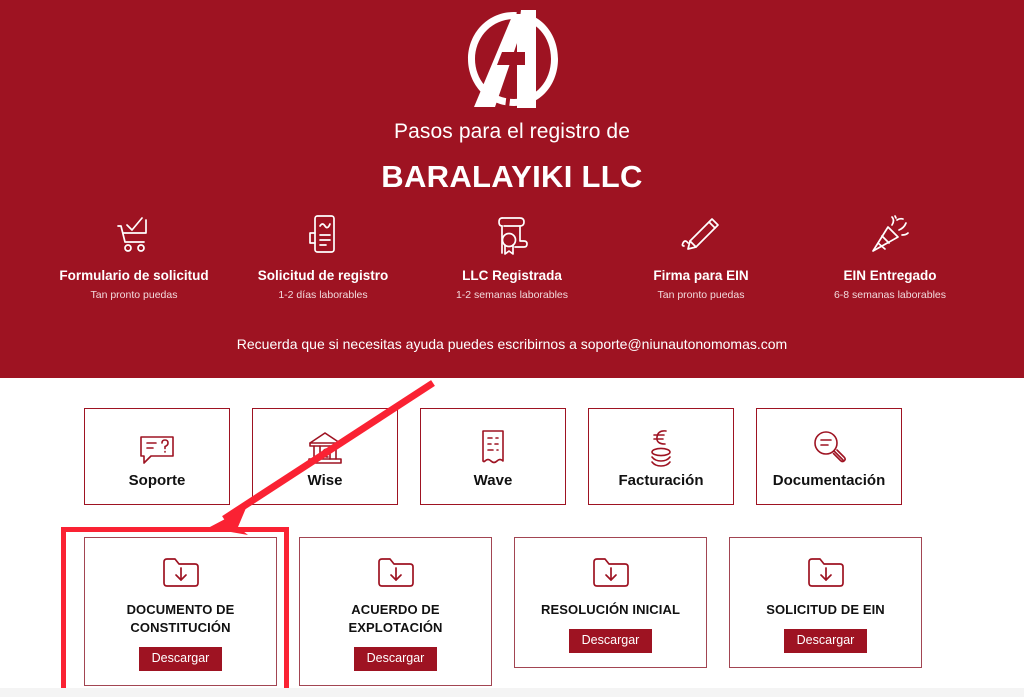  I want to click on download-card-title: RESOLUCIÓN INICIAL, so click(610, 609).